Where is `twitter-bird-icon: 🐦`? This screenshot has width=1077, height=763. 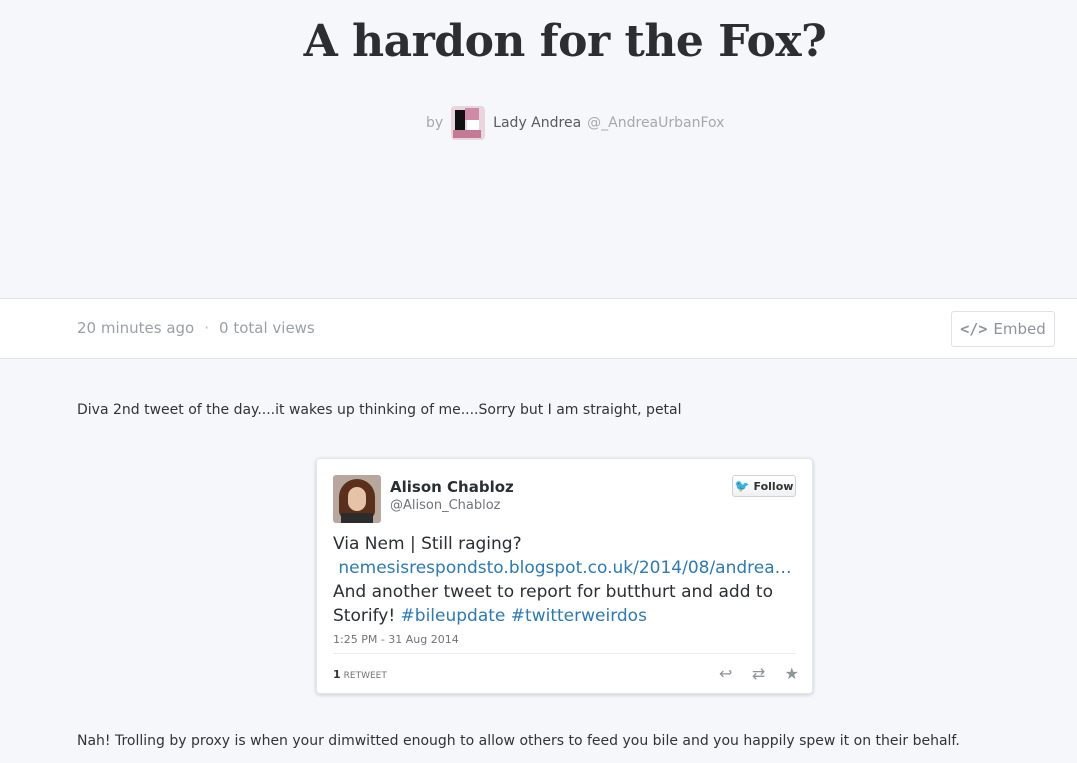
twitter-bird-icon: 🐦 is located at coordinates (742, 486).